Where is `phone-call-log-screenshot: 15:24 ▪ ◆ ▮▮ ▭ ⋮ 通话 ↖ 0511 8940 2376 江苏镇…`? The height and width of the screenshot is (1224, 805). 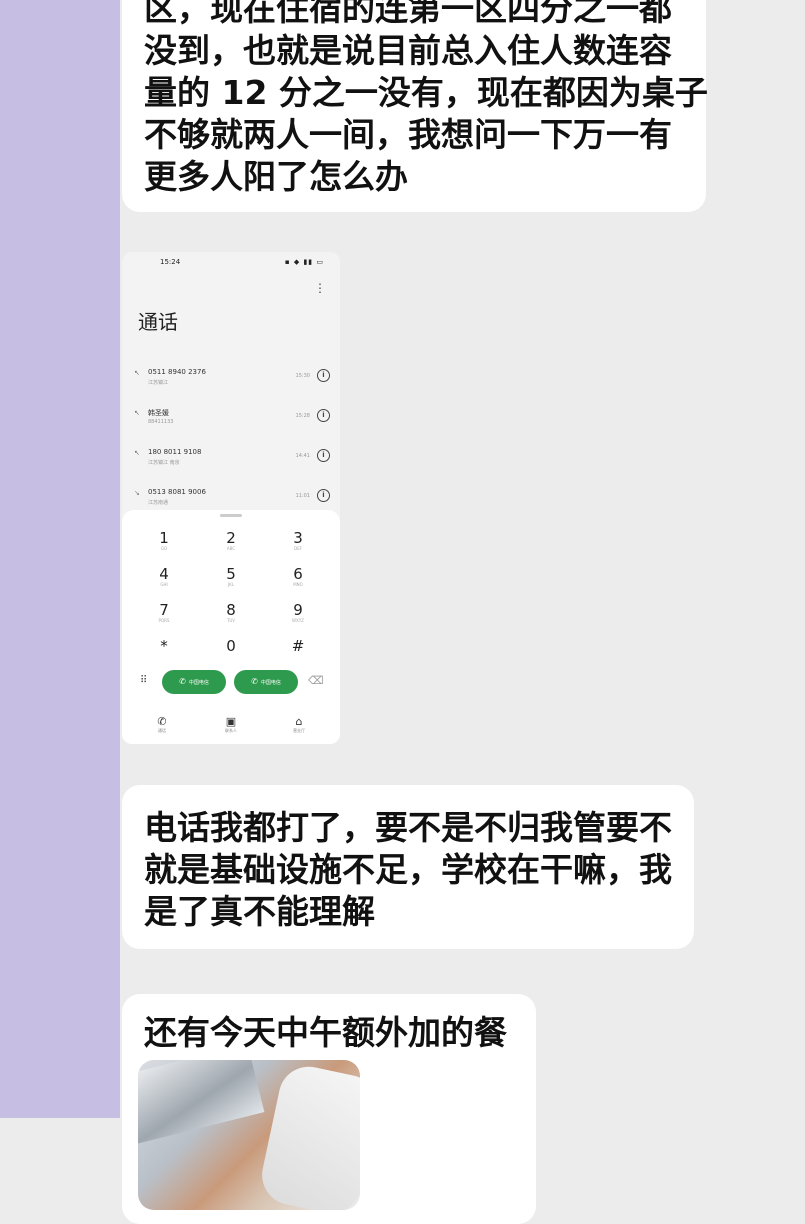
phone-call-log-screenshot: 15:24 ▪ ◆ ▮▮ ▭ ⋮ 通话 ↖ 0511 8940 2376 江苏镇… is located at coordinates (231, 498).